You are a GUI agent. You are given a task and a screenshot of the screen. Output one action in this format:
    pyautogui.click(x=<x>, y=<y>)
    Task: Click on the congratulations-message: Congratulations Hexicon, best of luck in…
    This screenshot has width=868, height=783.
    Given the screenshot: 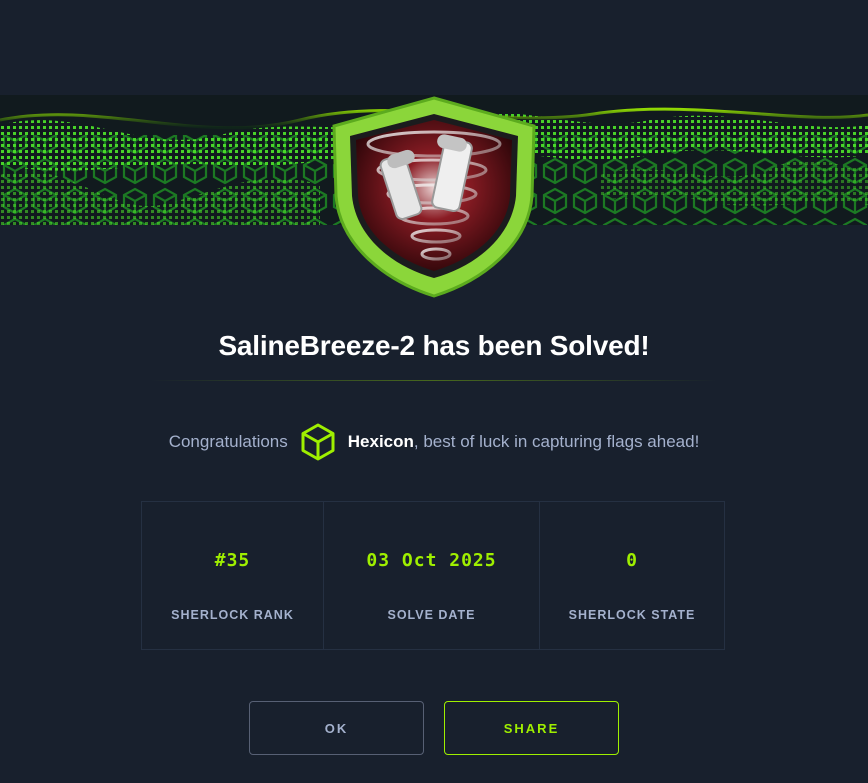 What is the action you would take?
    pyautogui.click(x=434, y=442)
    